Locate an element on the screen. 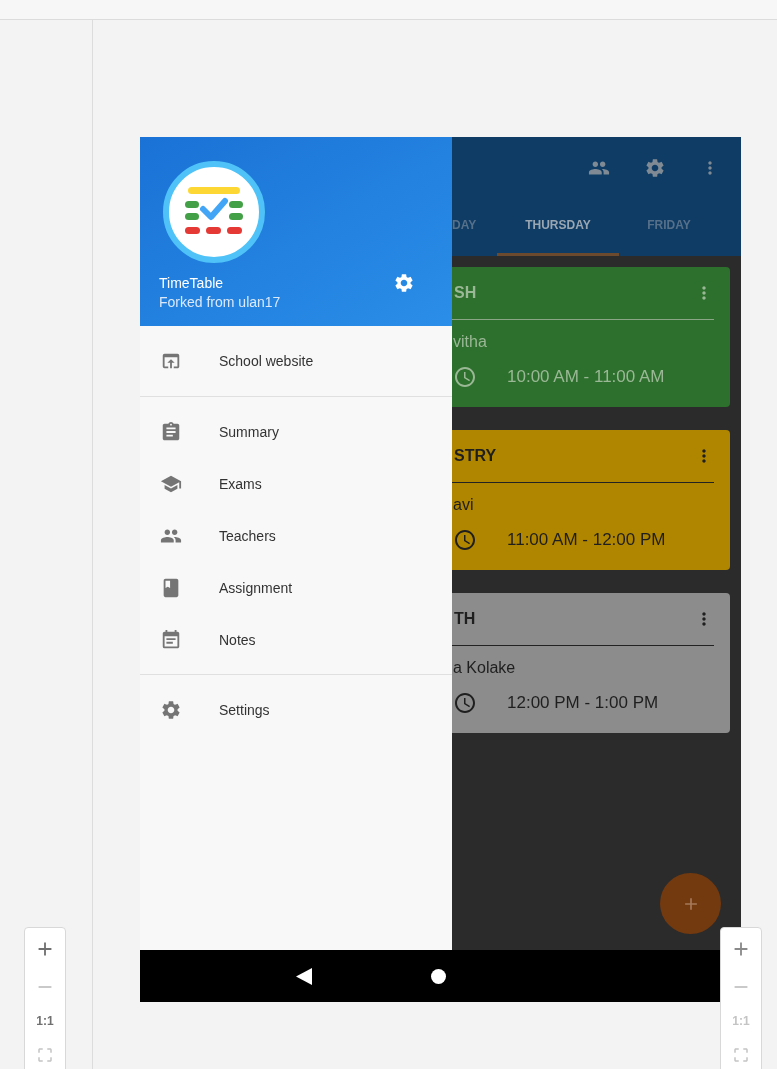 This screenshot has width=777, height=1069. subject-title: TH is located at coordinates (464, 619).